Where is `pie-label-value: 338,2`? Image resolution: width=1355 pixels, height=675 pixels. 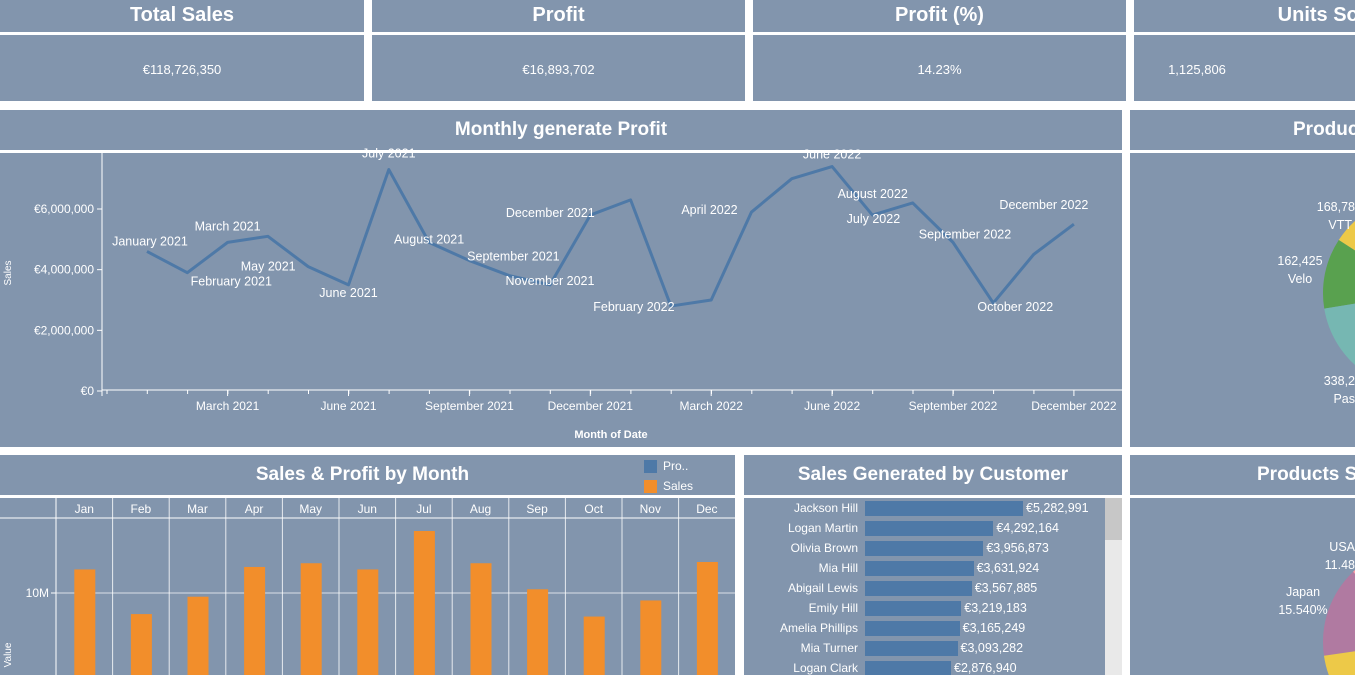
pie-label-value: 338,2 is located at coordinates (1339, 381).